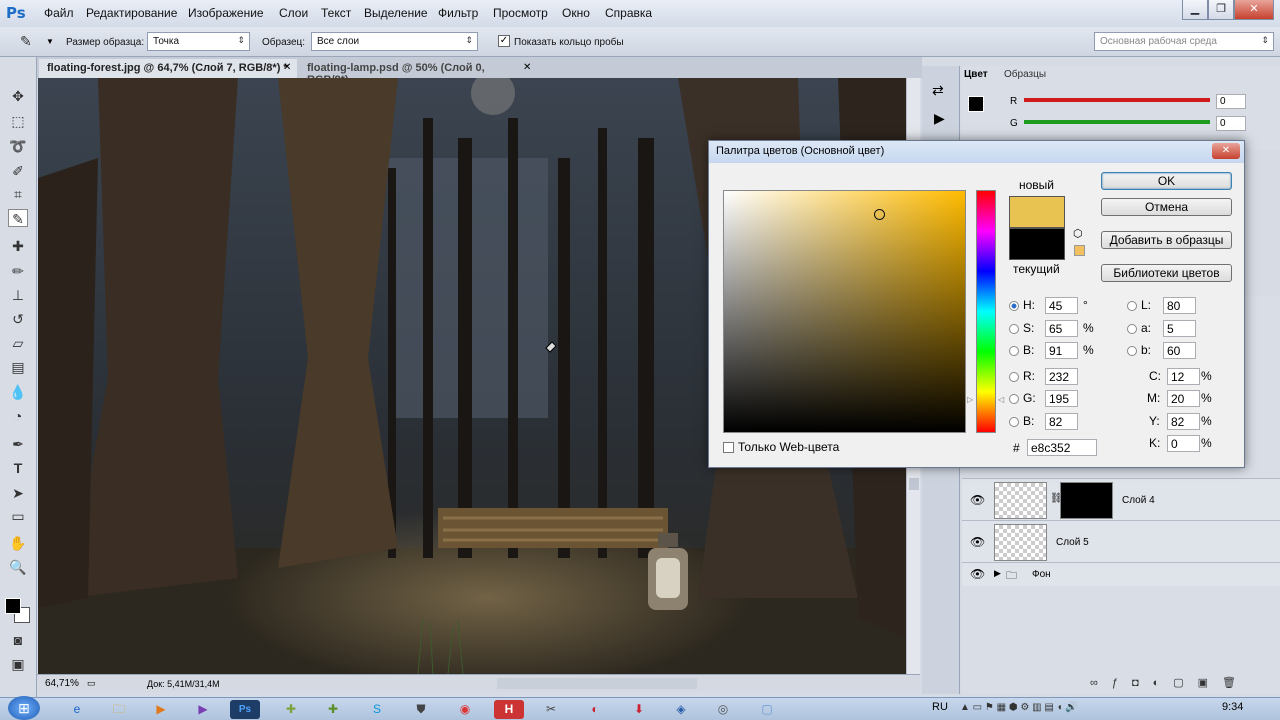  What do you see at coordinates (914, 484) in the screenshot?
I see `scroll-thumb` at bounding box center [914, 484].